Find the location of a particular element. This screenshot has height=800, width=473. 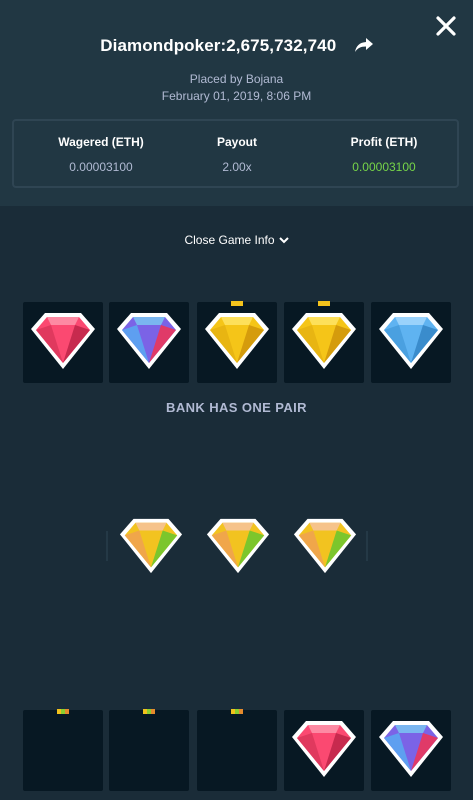

close-icon is located at coordinates (446, 26).